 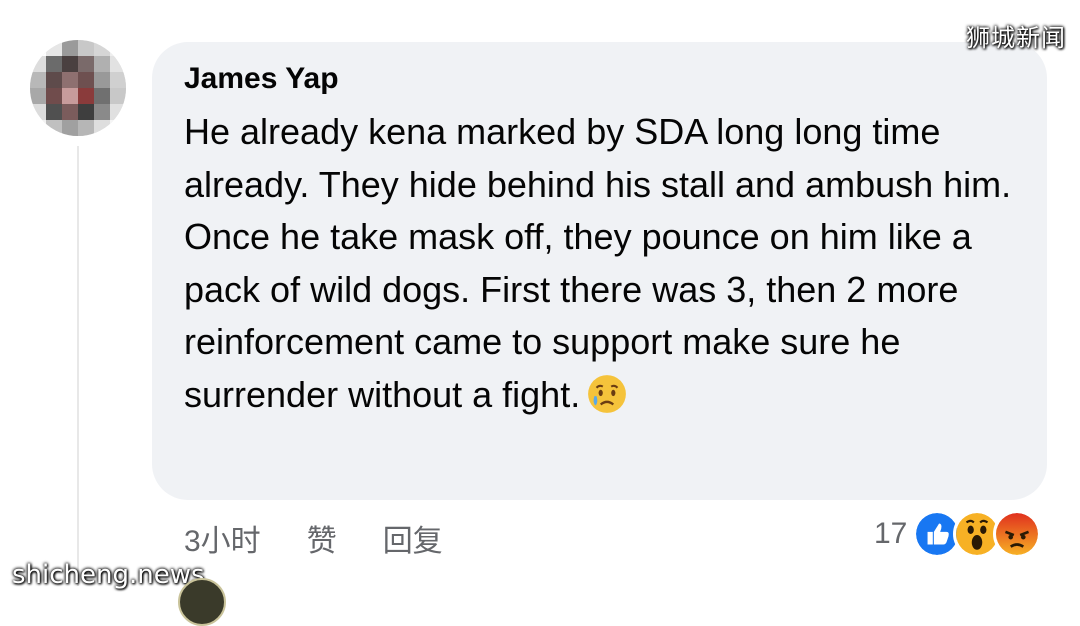 I want to click on comment-author: James Yap, so click(x=261, y=79).